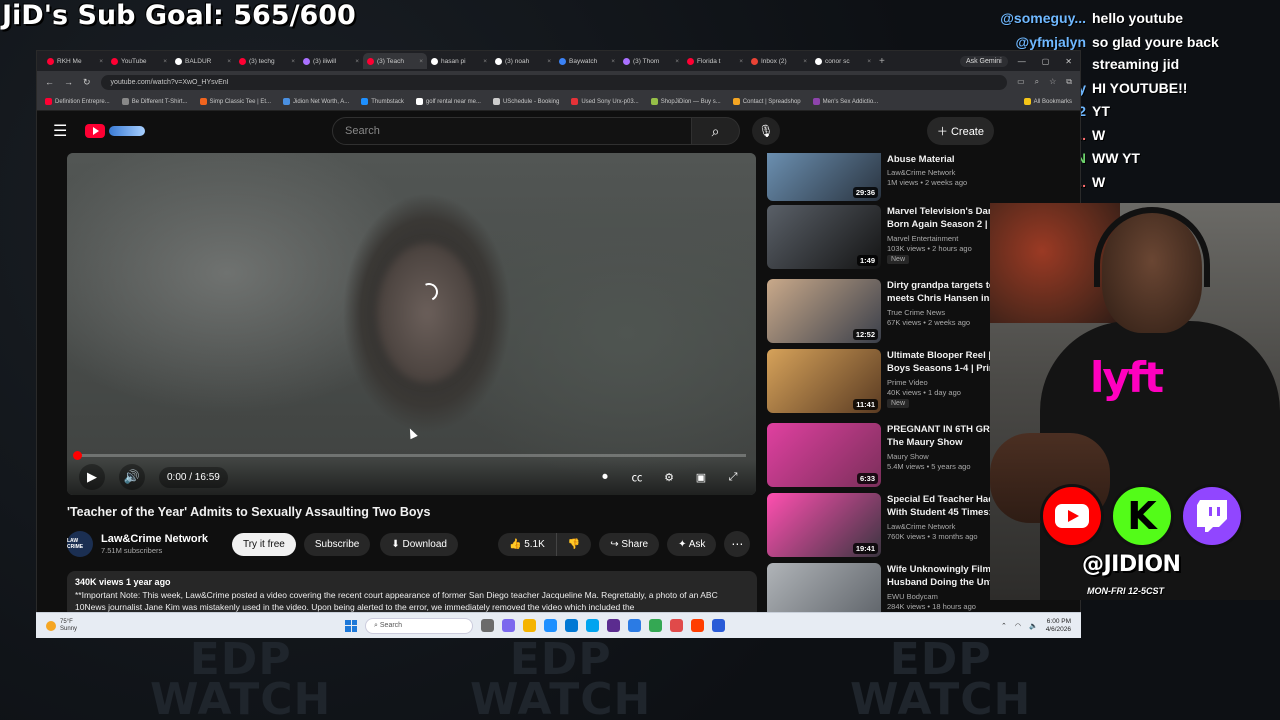  Describe the element at coordinates (824, 311) in the screenshot. I see `video-thumbnail: 12:52` at that location.